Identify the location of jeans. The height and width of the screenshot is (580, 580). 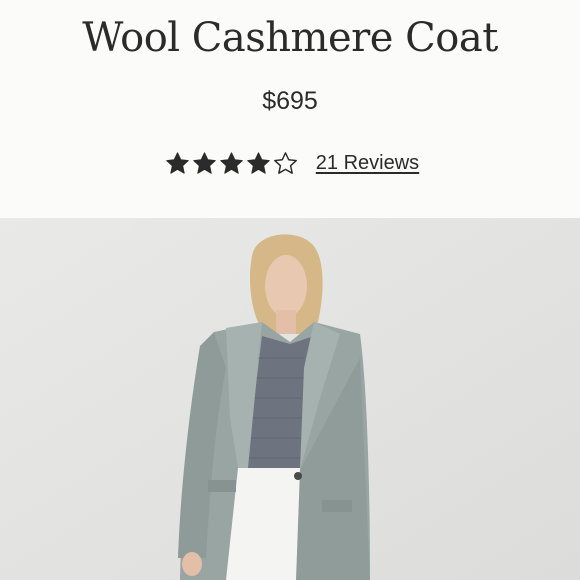
(263, 524).